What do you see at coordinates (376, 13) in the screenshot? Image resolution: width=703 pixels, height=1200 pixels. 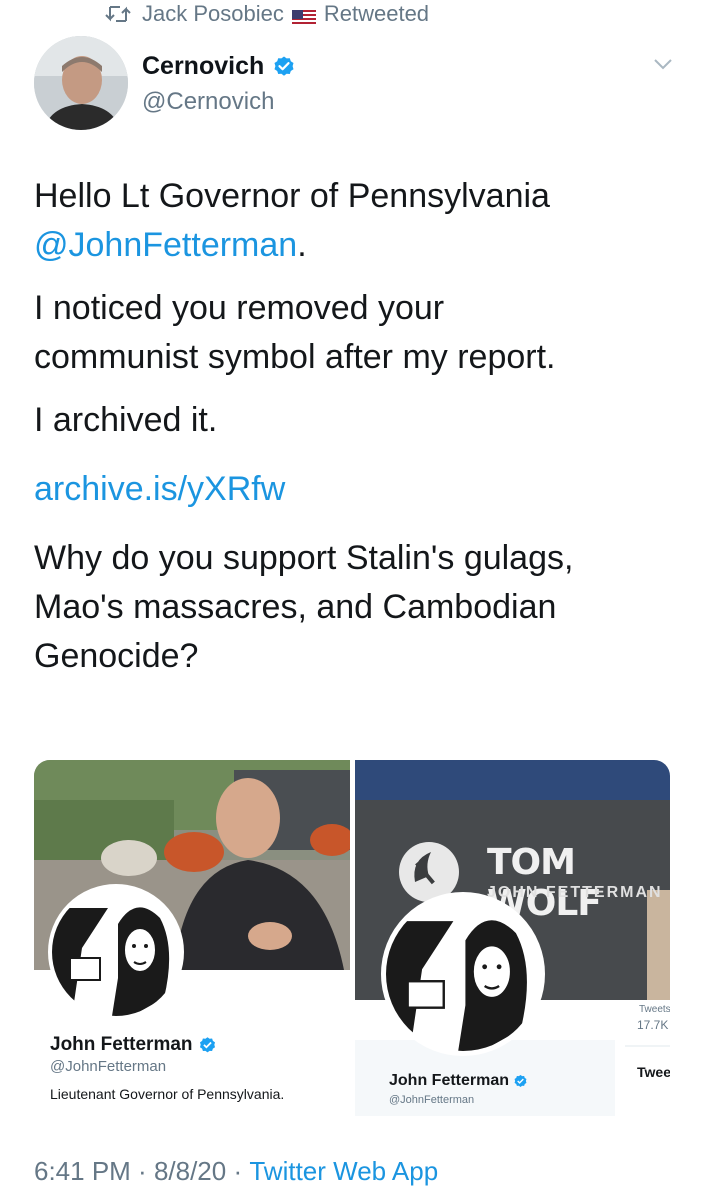 I see `retweeted-label: Retweeted` at bounding box center [376, 13].